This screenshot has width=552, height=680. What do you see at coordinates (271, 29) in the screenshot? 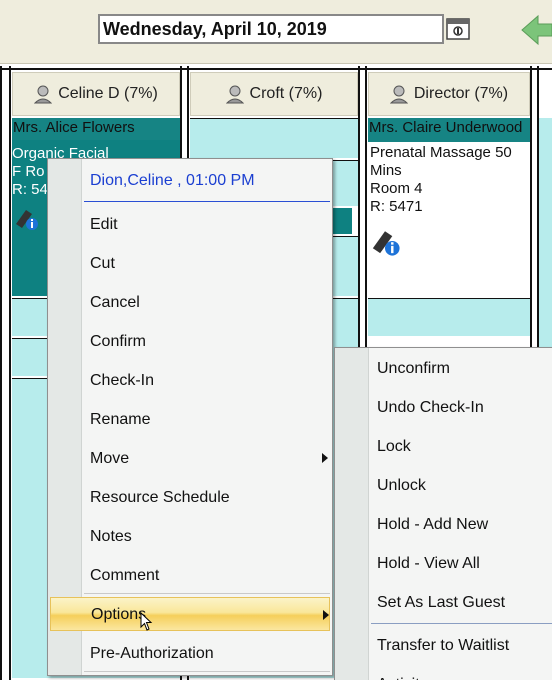
I see `date-field: Wednesday, April 10, 2019` at bounding box center [271, 29].